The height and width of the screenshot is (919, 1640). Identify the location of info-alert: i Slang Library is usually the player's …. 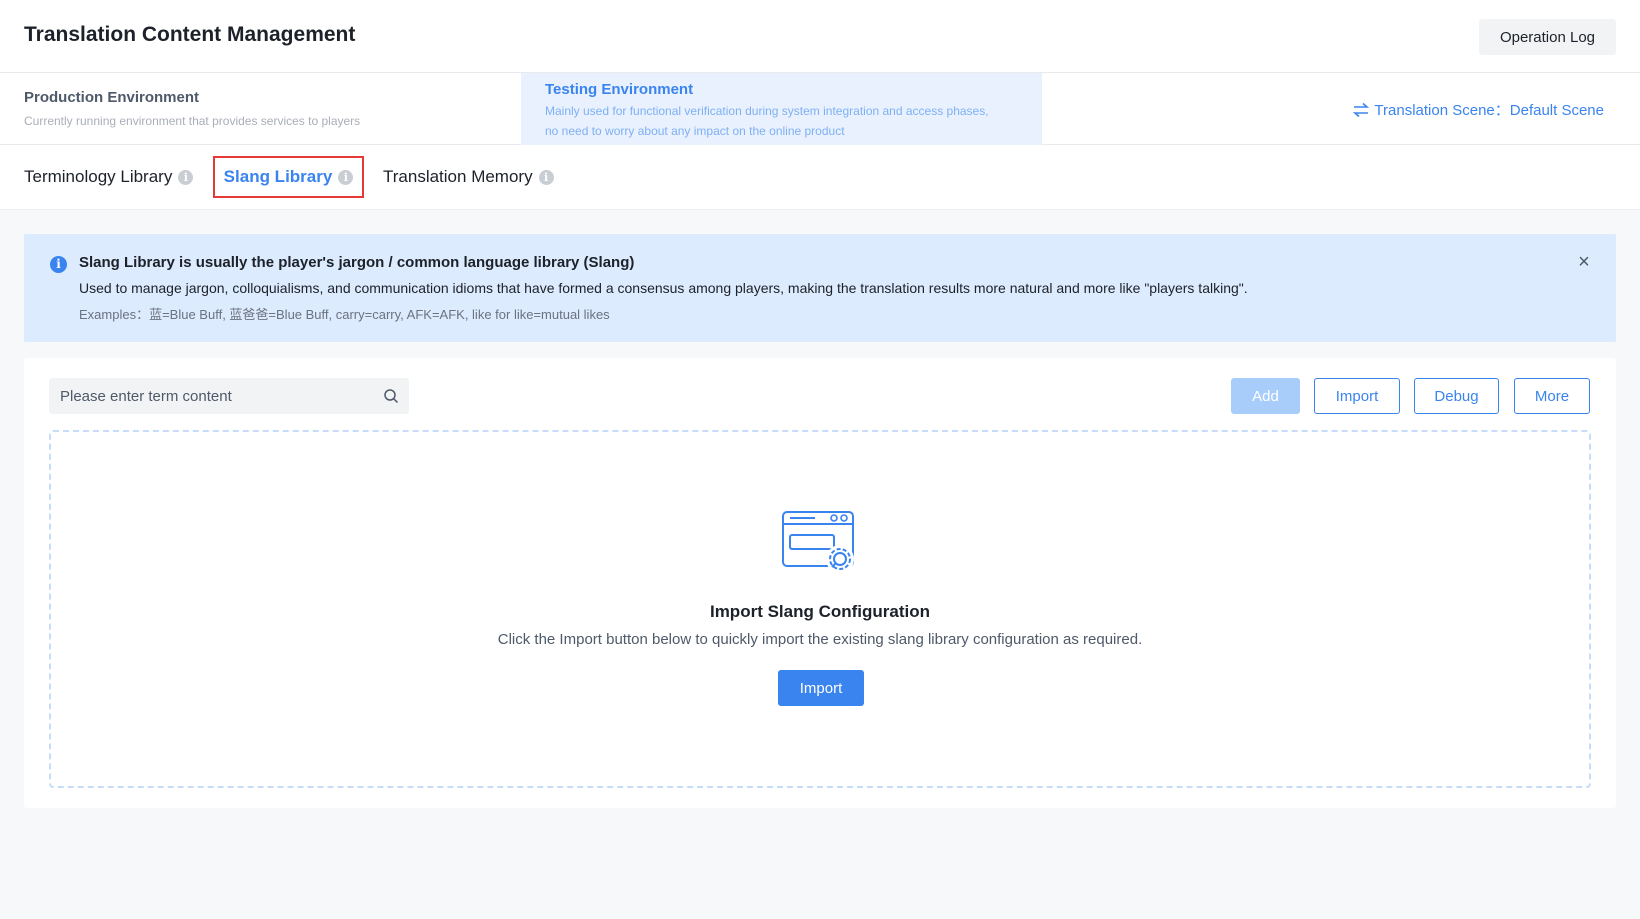
(820, 288).